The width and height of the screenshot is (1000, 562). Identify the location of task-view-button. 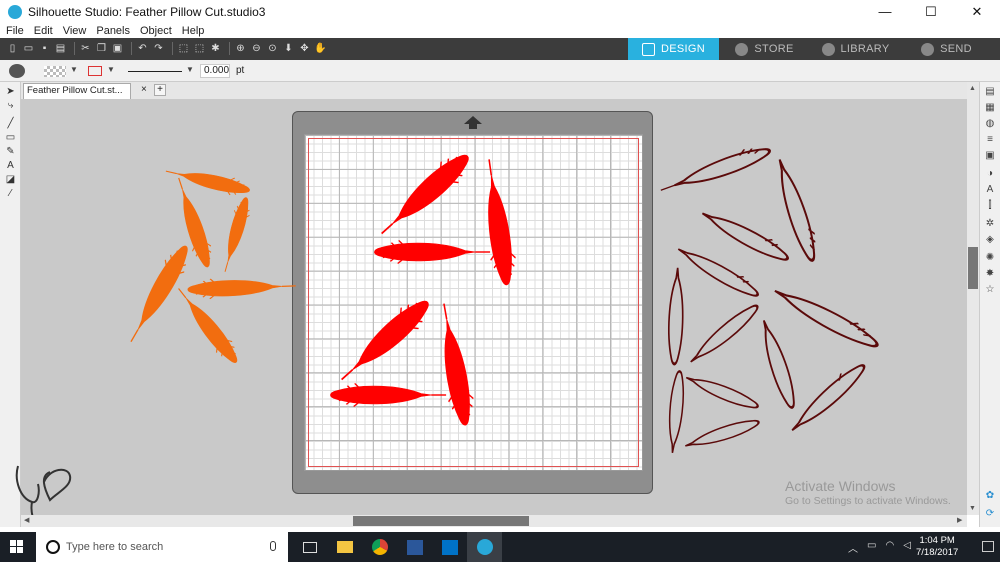
(309, 547).